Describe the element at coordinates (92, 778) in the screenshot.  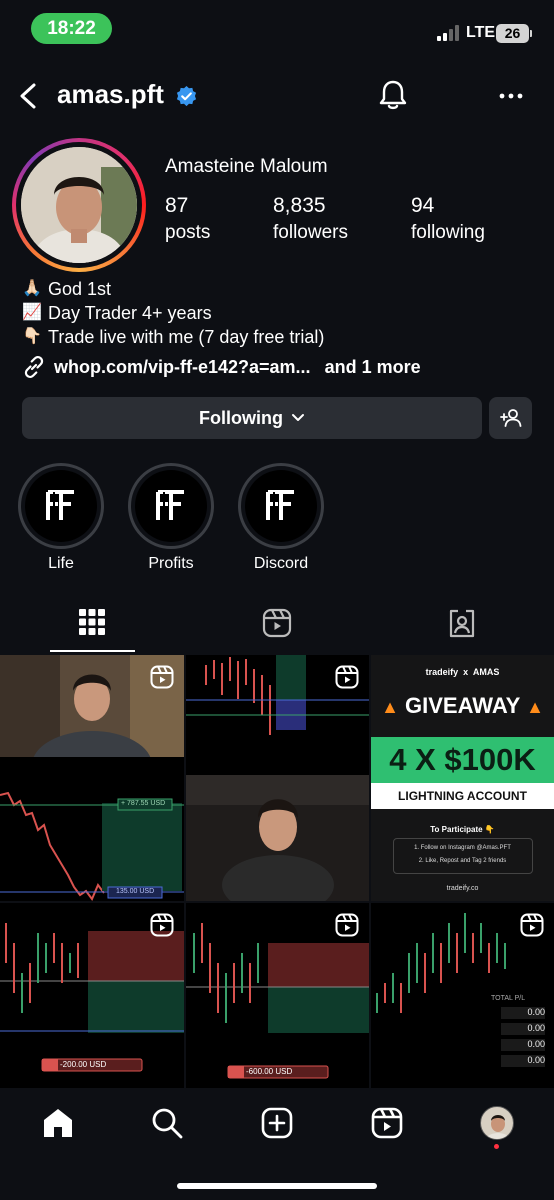
I see `post-thumbnail: + 787.55 USD 135.00 USD` at that location.